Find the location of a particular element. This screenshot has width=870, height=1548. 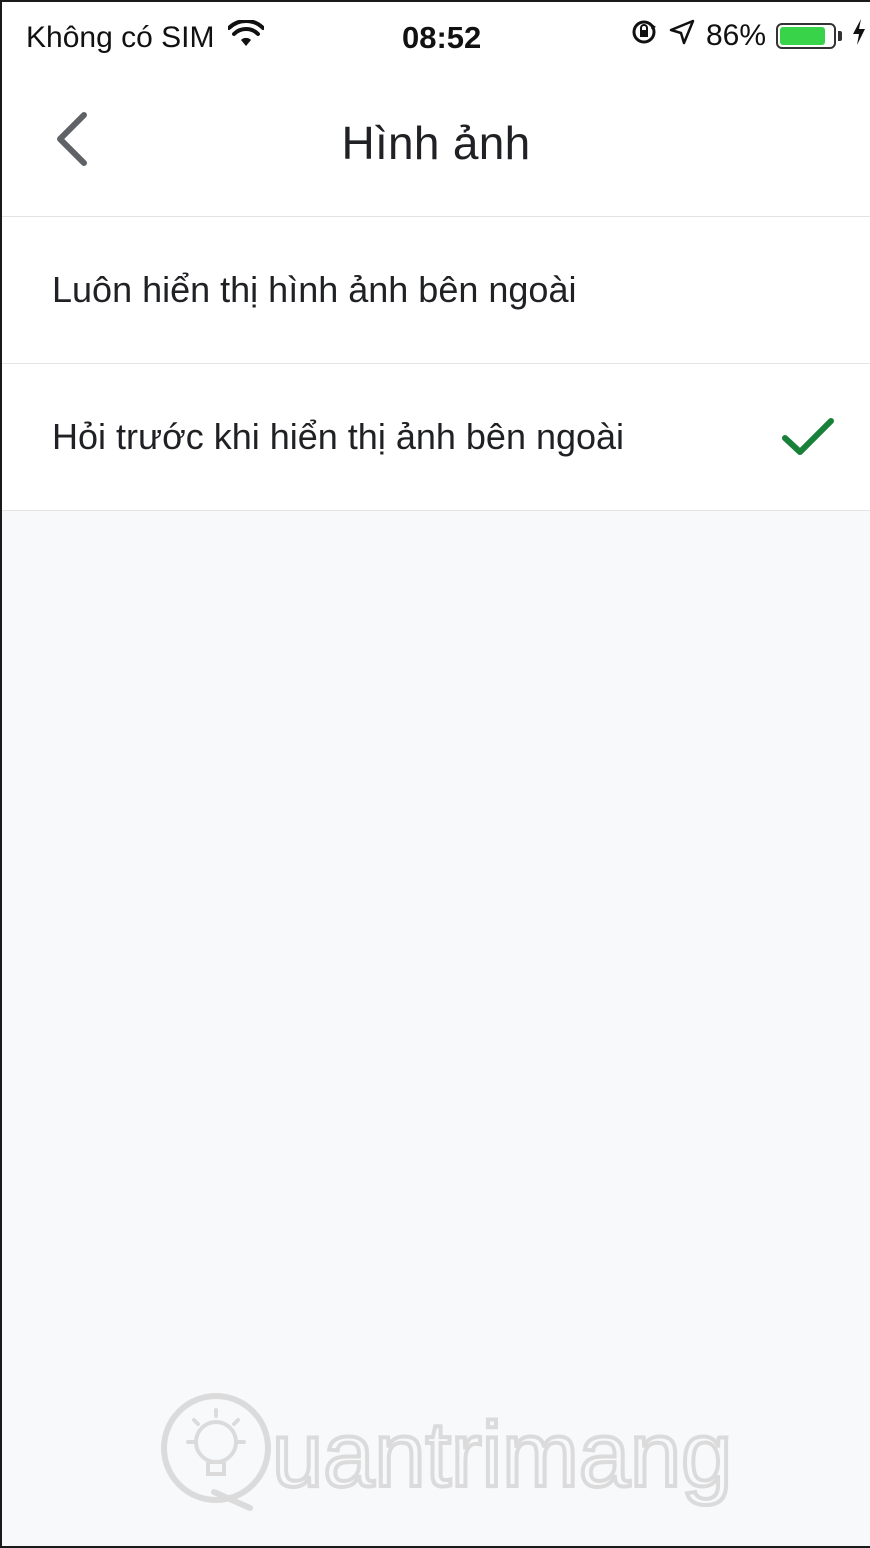

option-label: Hỏi trước khi hiển thị ảnh bên ngoài is located at coordinates (338, 436).